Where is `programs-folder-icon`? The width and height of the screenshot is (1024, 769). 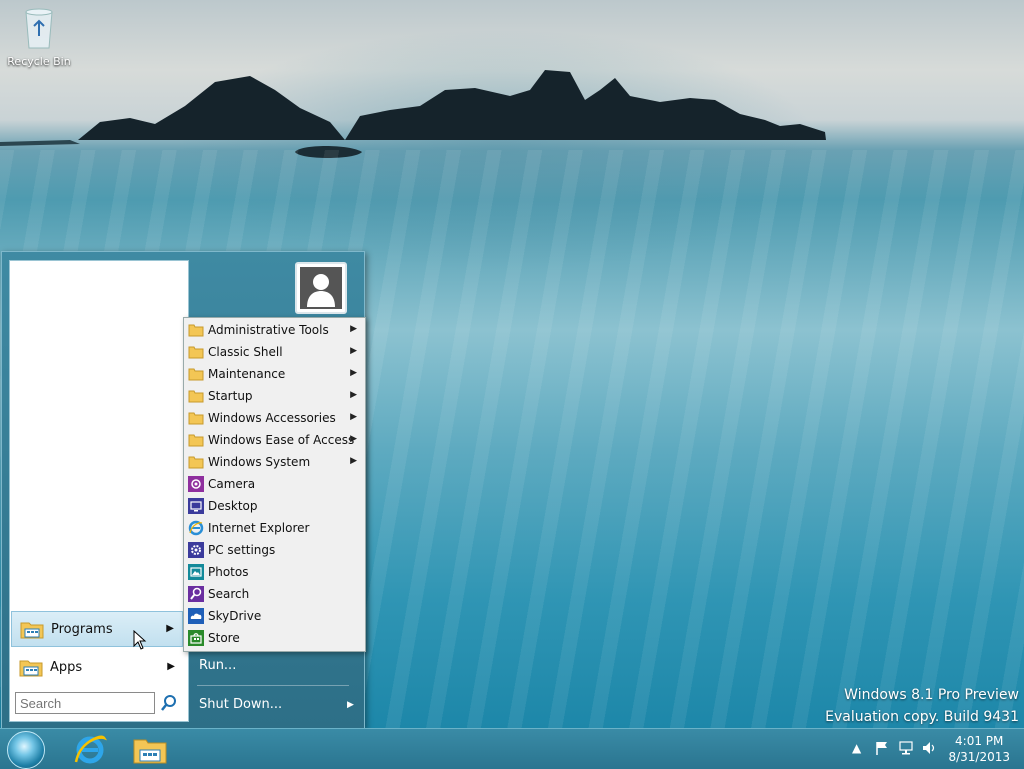
programs-folder-icon is located at coordinates (32, 630).